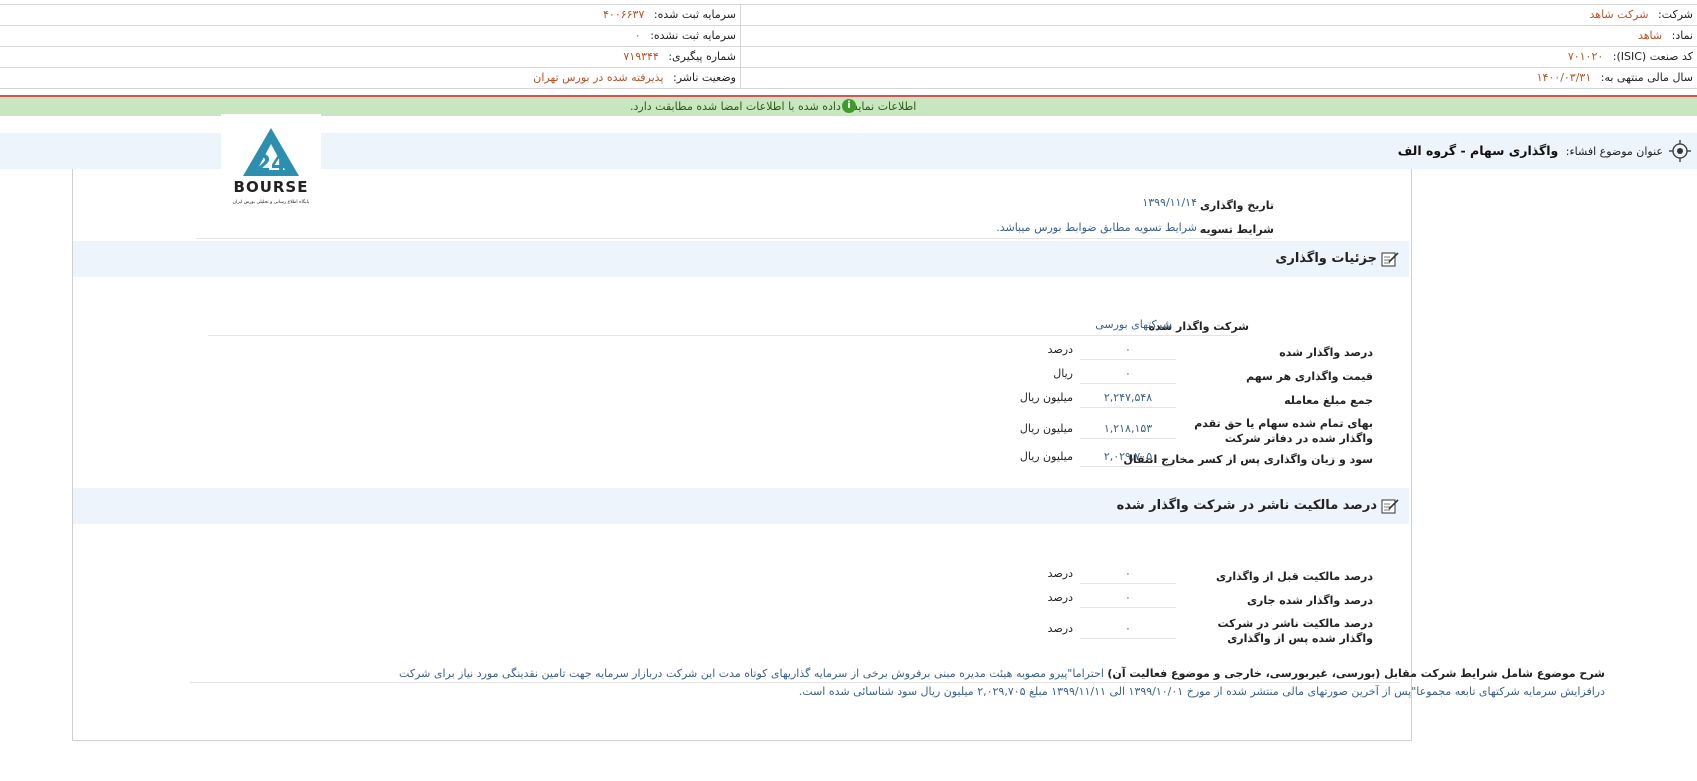  I want to click on subject-title-label: عنوان موضوع افشاء:, so click(1614, 151).